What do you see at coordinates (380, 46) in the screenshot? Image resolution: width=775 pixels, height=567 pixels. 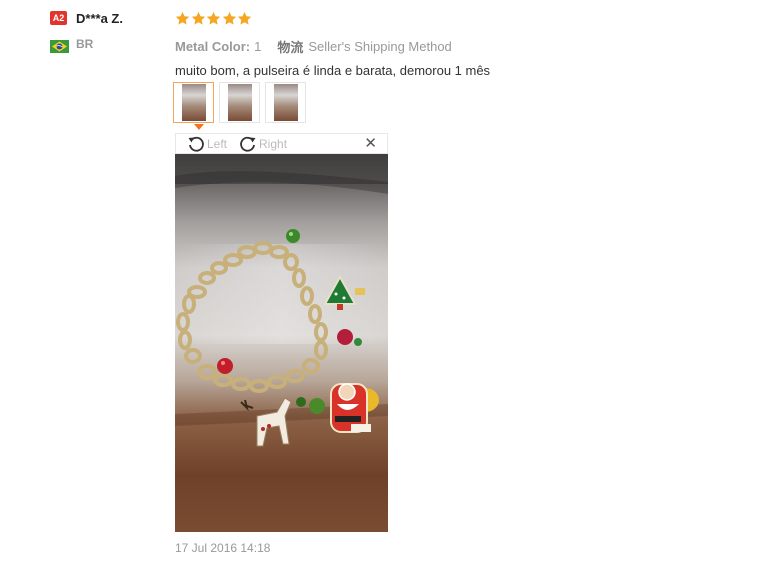 I see `shipping-value: Seller's Shipping Method` at bounding box center [380, 46].